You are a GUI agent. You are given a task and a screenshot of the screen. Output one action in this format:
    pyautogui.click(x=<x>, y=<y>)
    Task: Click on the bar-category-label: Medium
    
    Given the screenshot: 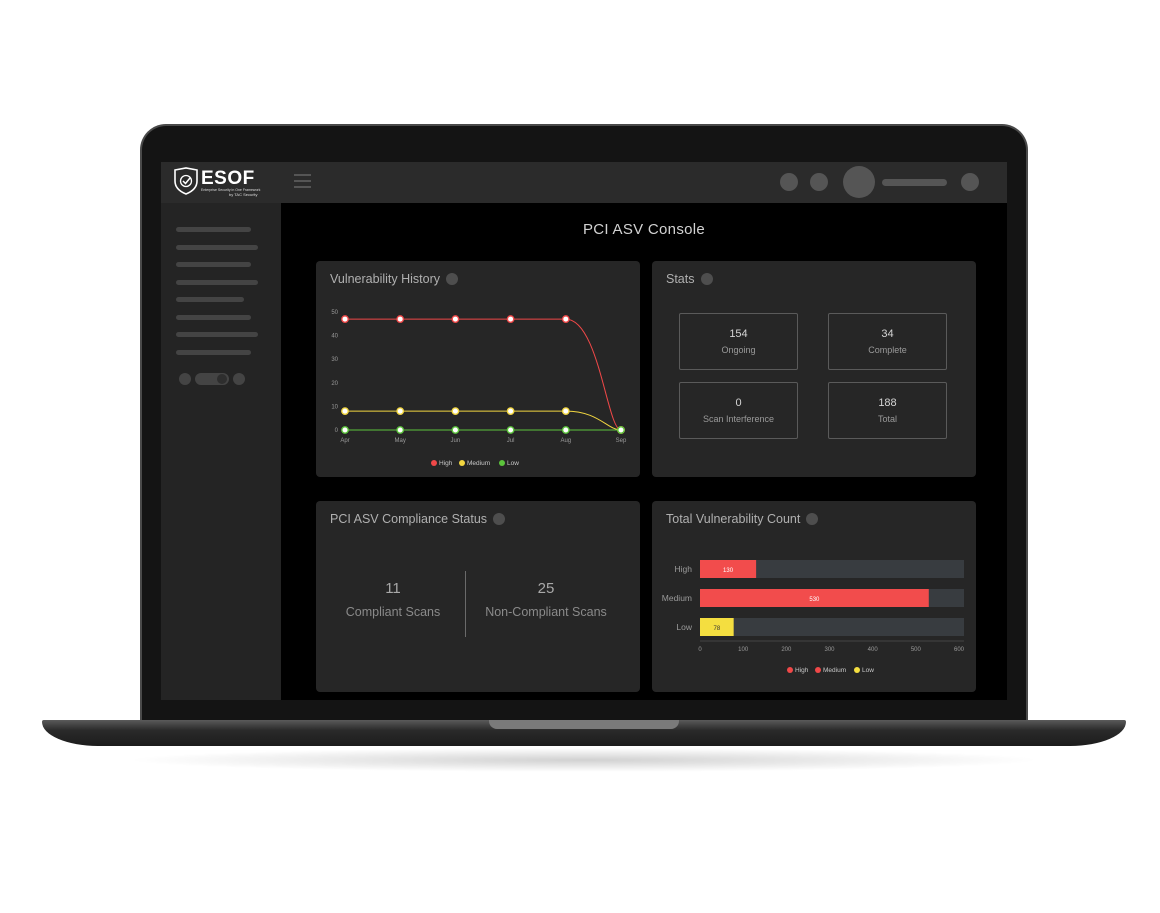 What is the action you would take?
    pyautogui.click(x=677, y=598)
    